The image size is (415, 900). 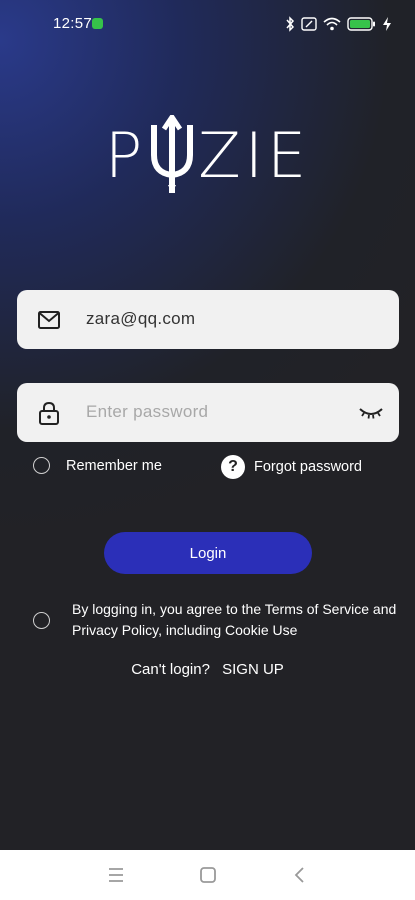 I want to click on logo-text-right: ZIE, so click(x=254, y=155).